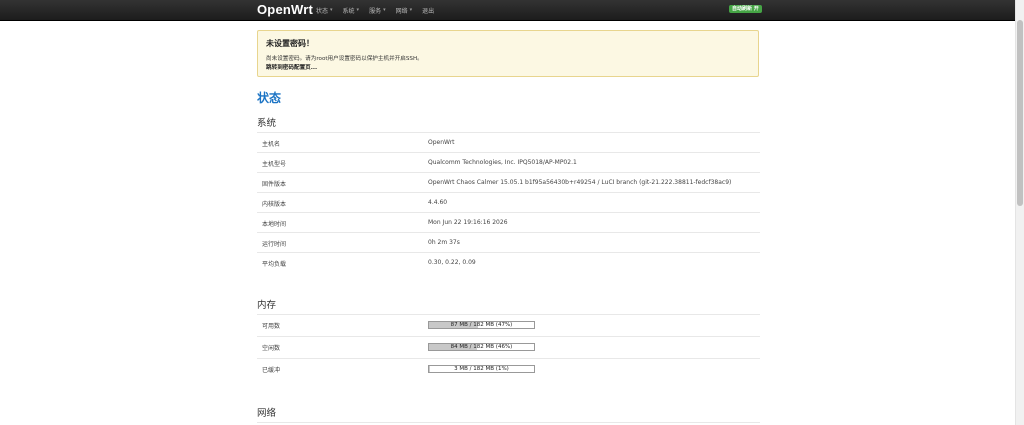 The height and width of the screenshot is (425, 1024). I want to click on alert-title: 未设置密码！, so click(290, 43).